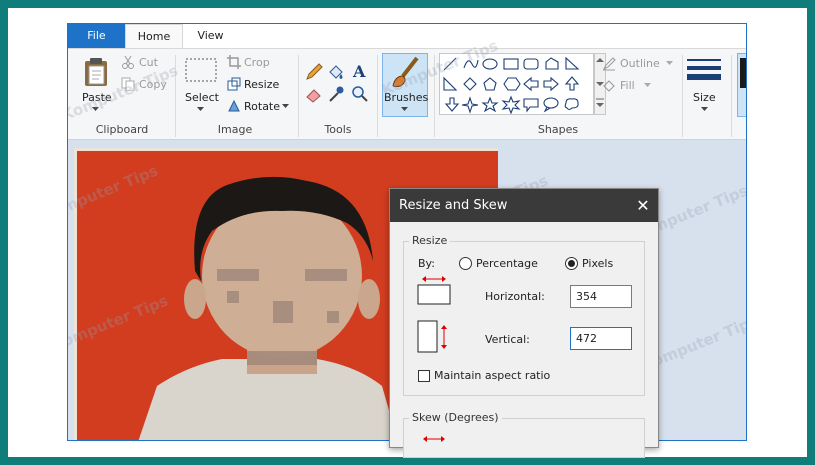 This screenshot has width=815, height=465. I want to click on percentage-radio, so click(465, 263).